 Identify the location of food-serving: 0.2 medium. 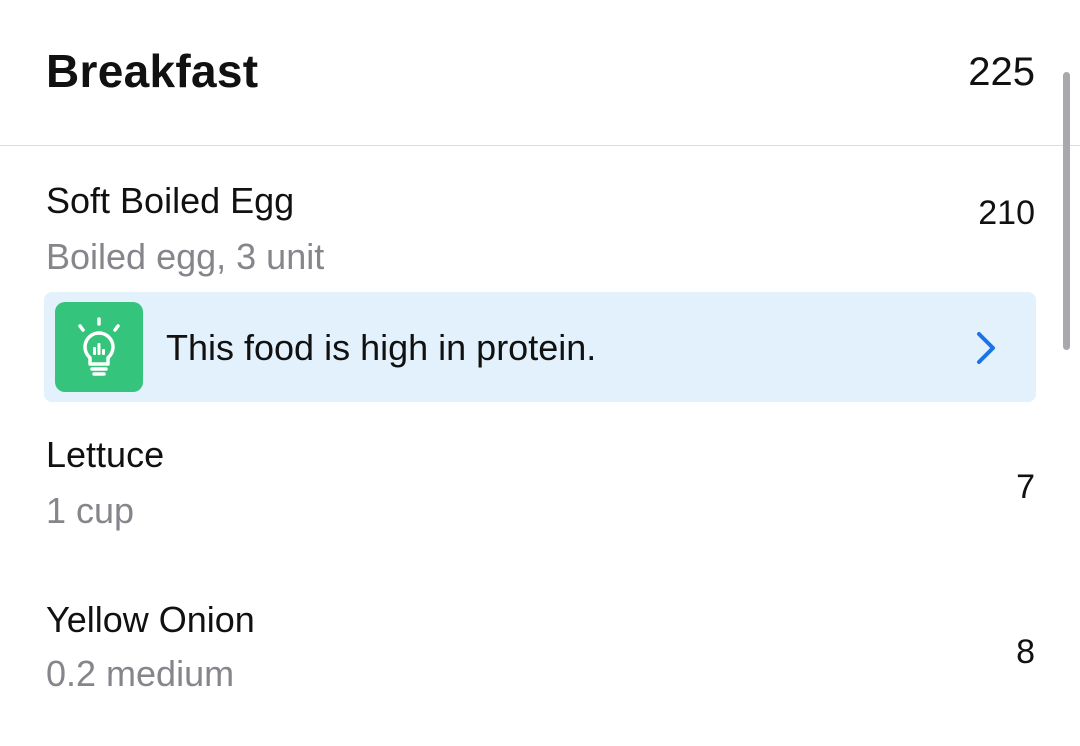
(140, 673).